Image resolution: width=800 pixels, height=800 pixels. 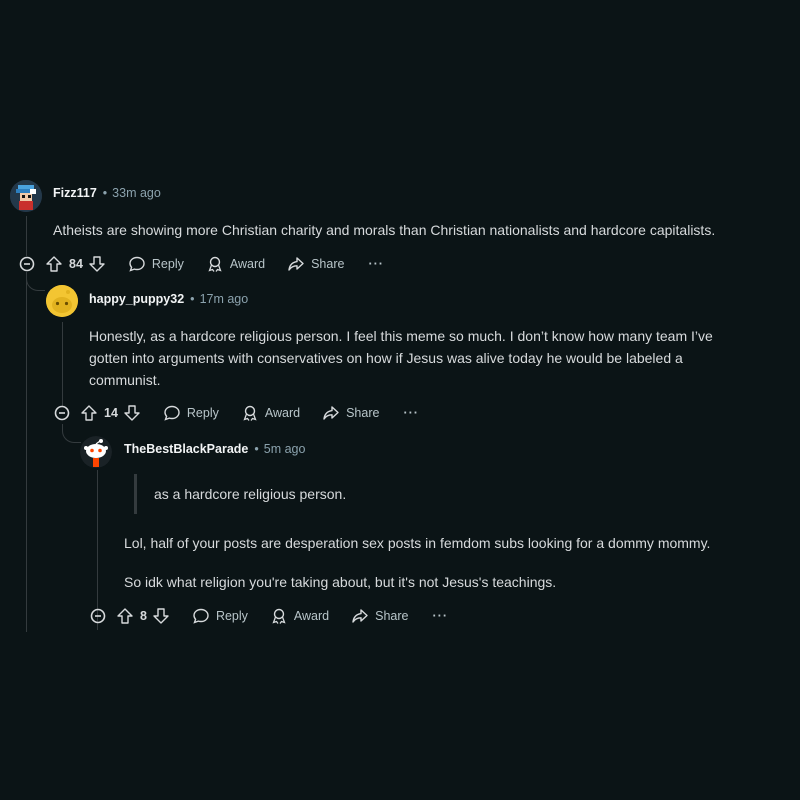 What do you see at coordinates (236, 413) in the screenshot?
I see `comment-action-bar: 14 Reply Award Share ···` at bounding box center [236, 413].